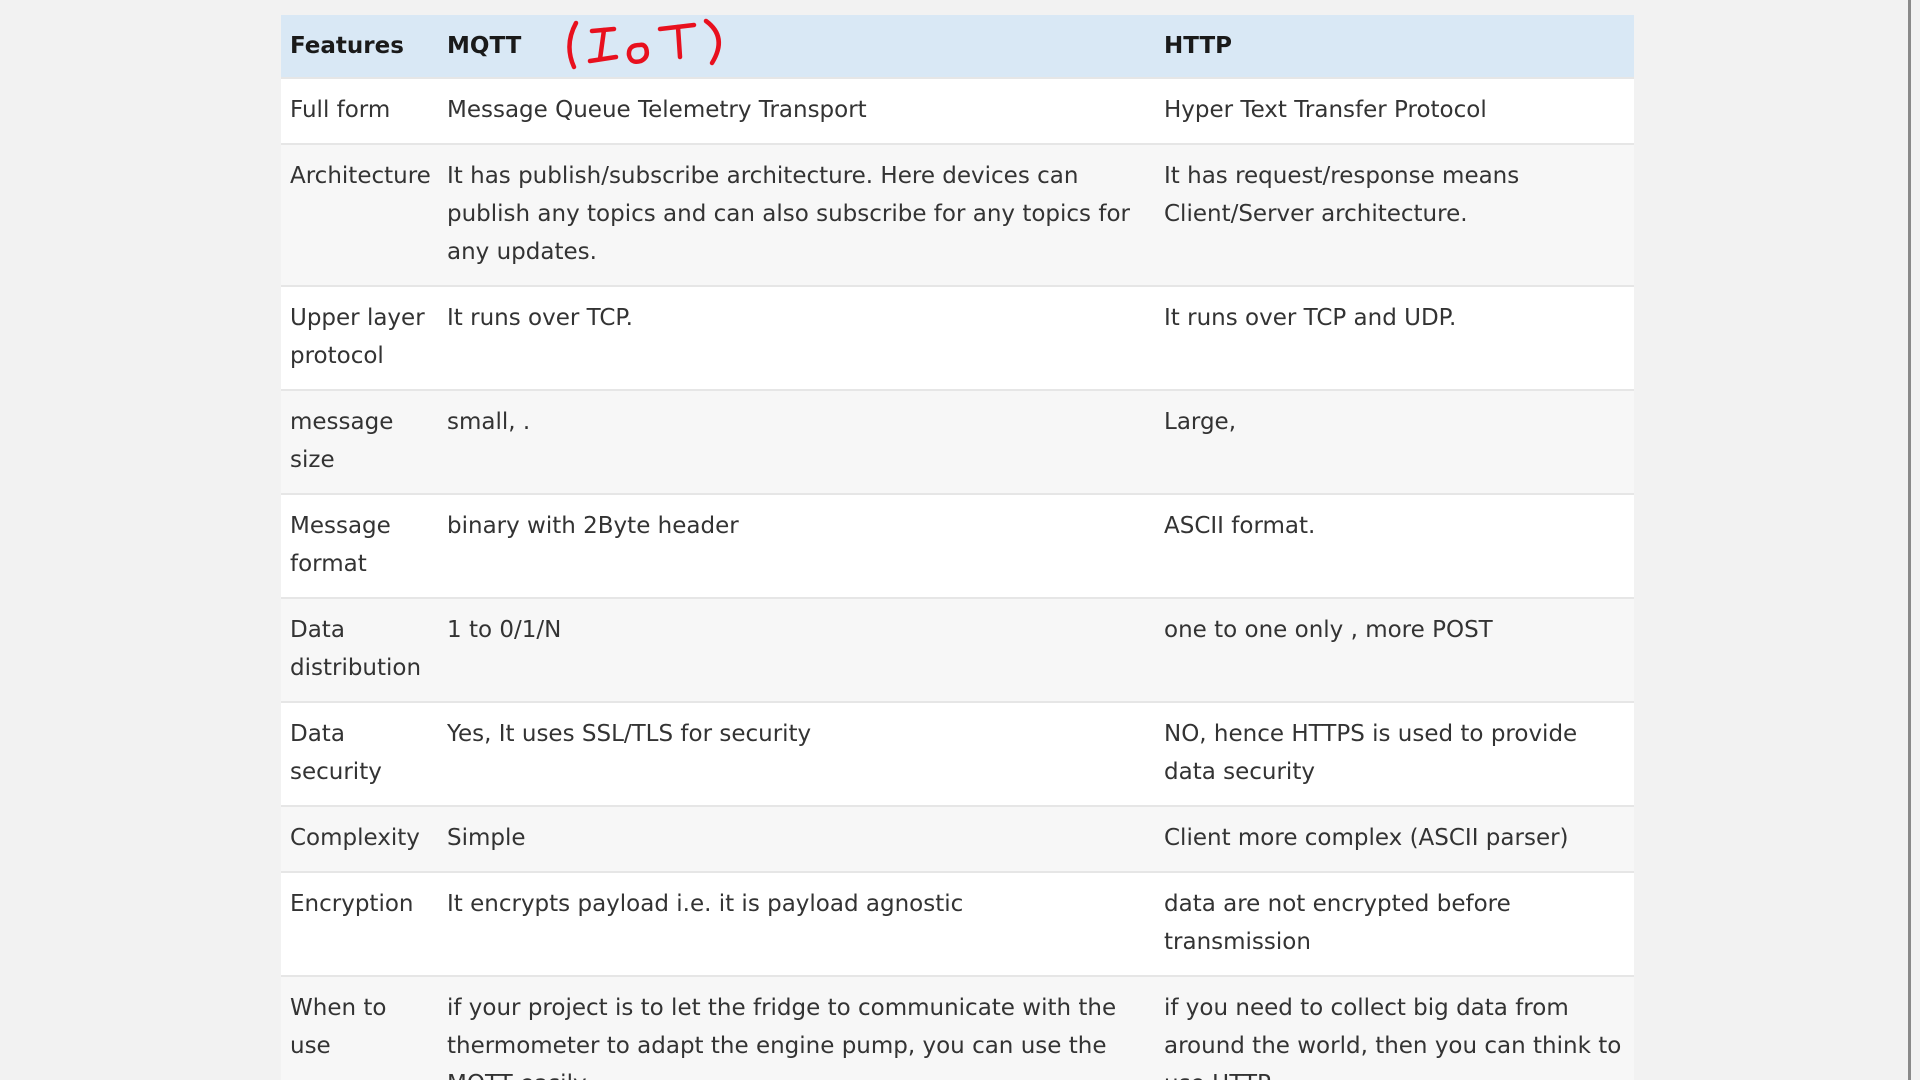  I want to click on header-http: HTTP, so click(1198, 46).